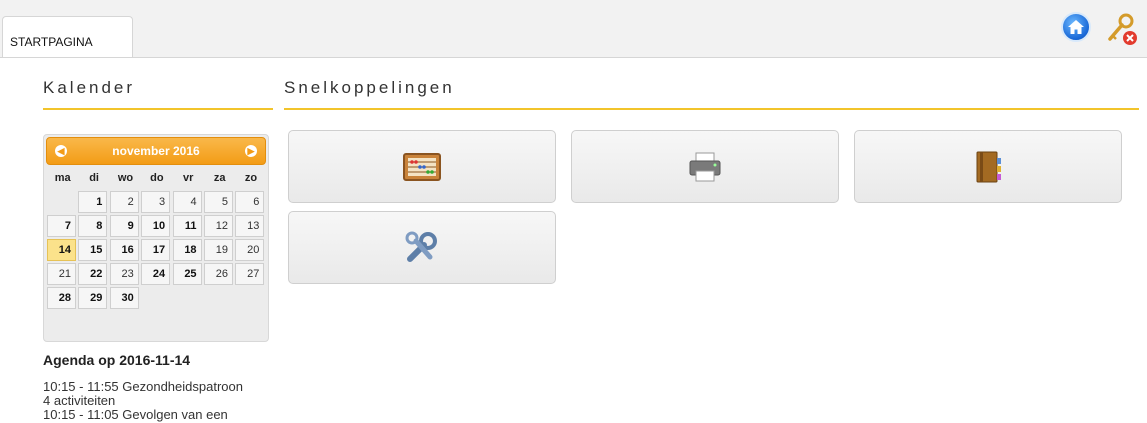 The height and width of the screenshot is (423, 1147). What do you see at coordinates (89, 87) in the screenshot?
I see `calendar-title: Kalender` at bounding box center [89, 87].